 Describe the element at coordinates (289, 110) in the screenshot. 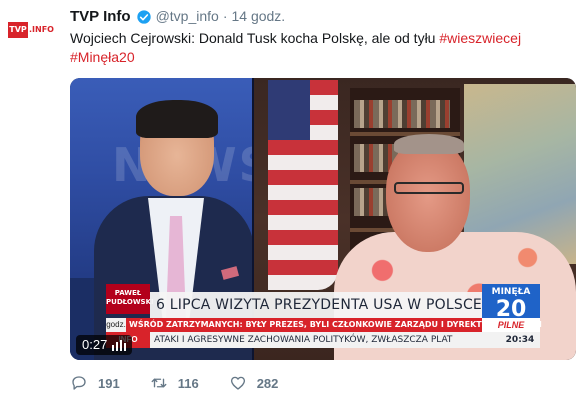

I see `us-flag-canton` at that location.